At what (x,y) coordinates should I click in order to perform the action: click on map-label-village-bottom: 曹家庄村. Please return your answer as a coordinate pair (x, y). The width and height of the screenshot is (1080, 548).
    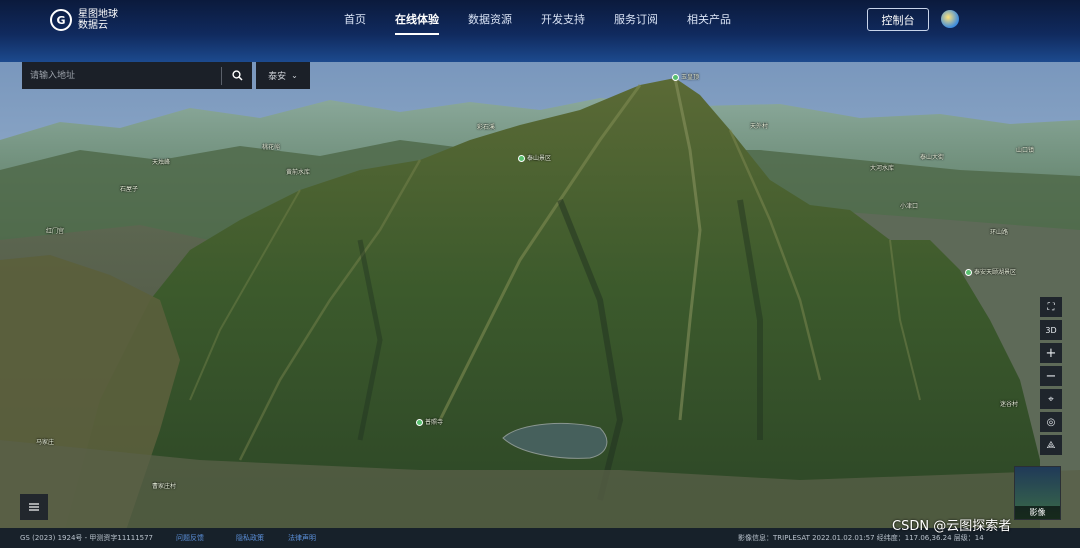
    Looking at the image, I should click on (164, 485).